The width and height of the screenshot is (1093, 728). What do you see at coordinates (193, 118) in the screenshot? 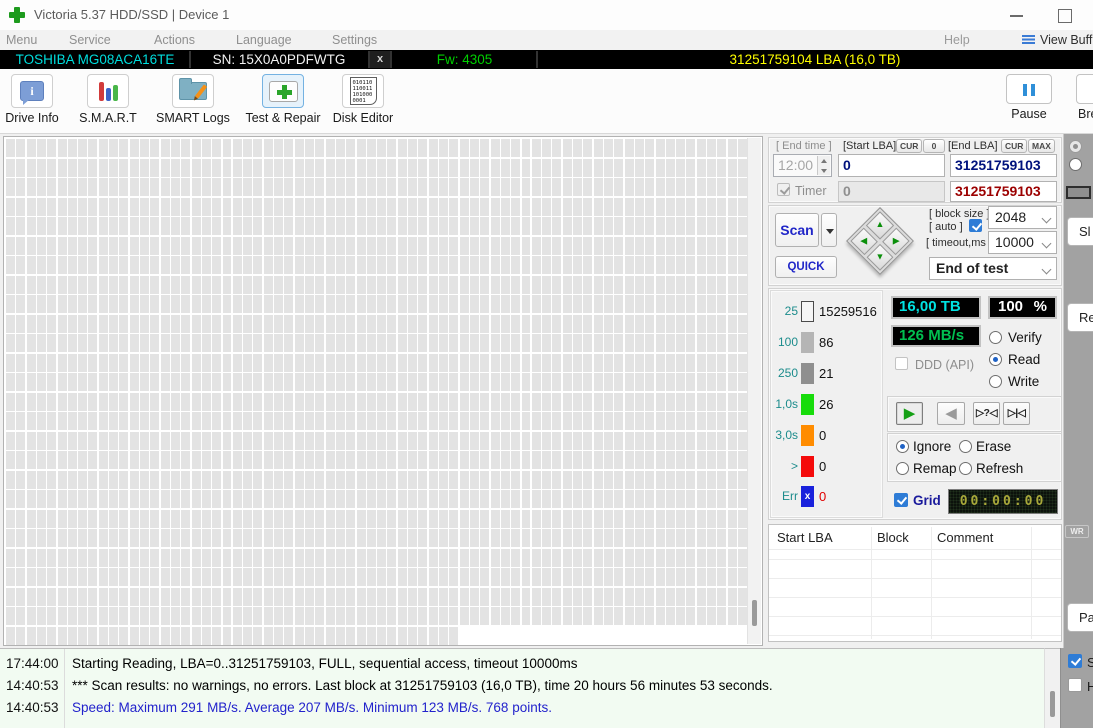
I see `smart-logs-label: SMART Logs` at bounding box center [193, 118].